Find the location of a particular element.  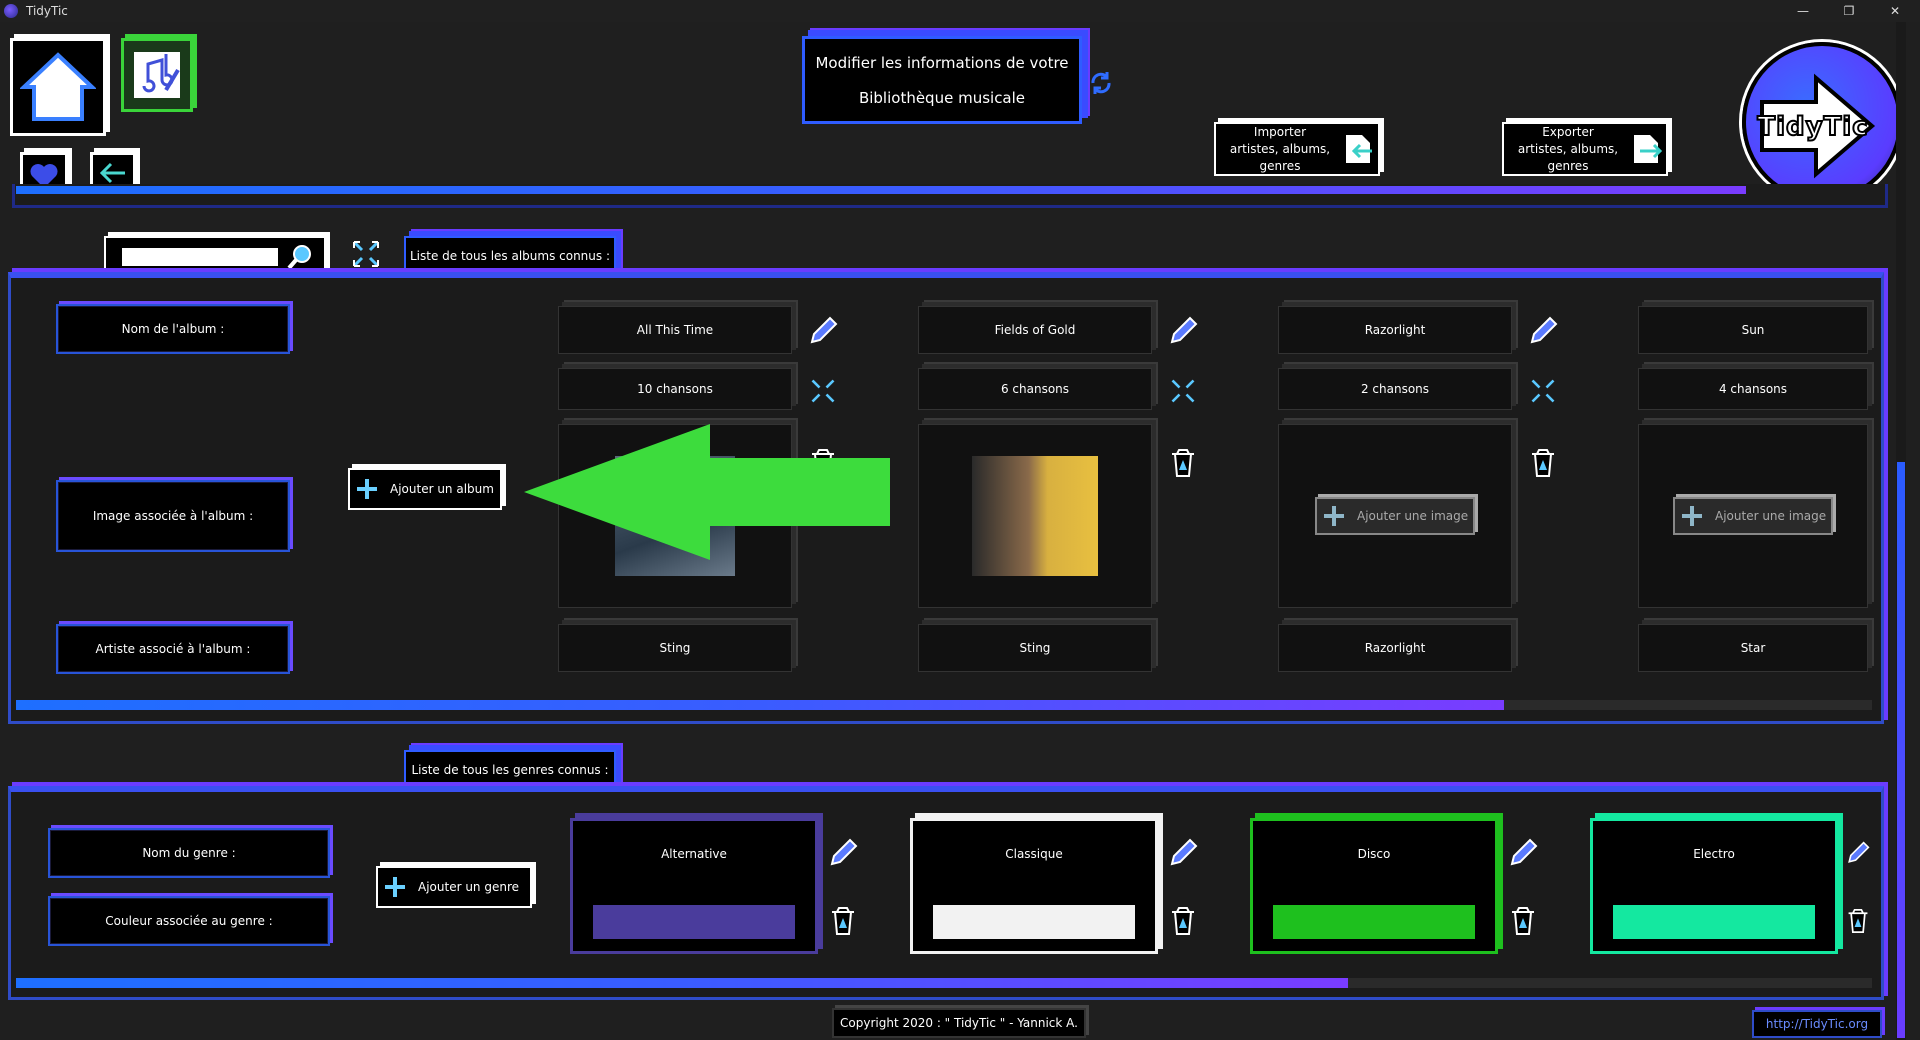

music-edit-icon is located at coordinates (157, 75).